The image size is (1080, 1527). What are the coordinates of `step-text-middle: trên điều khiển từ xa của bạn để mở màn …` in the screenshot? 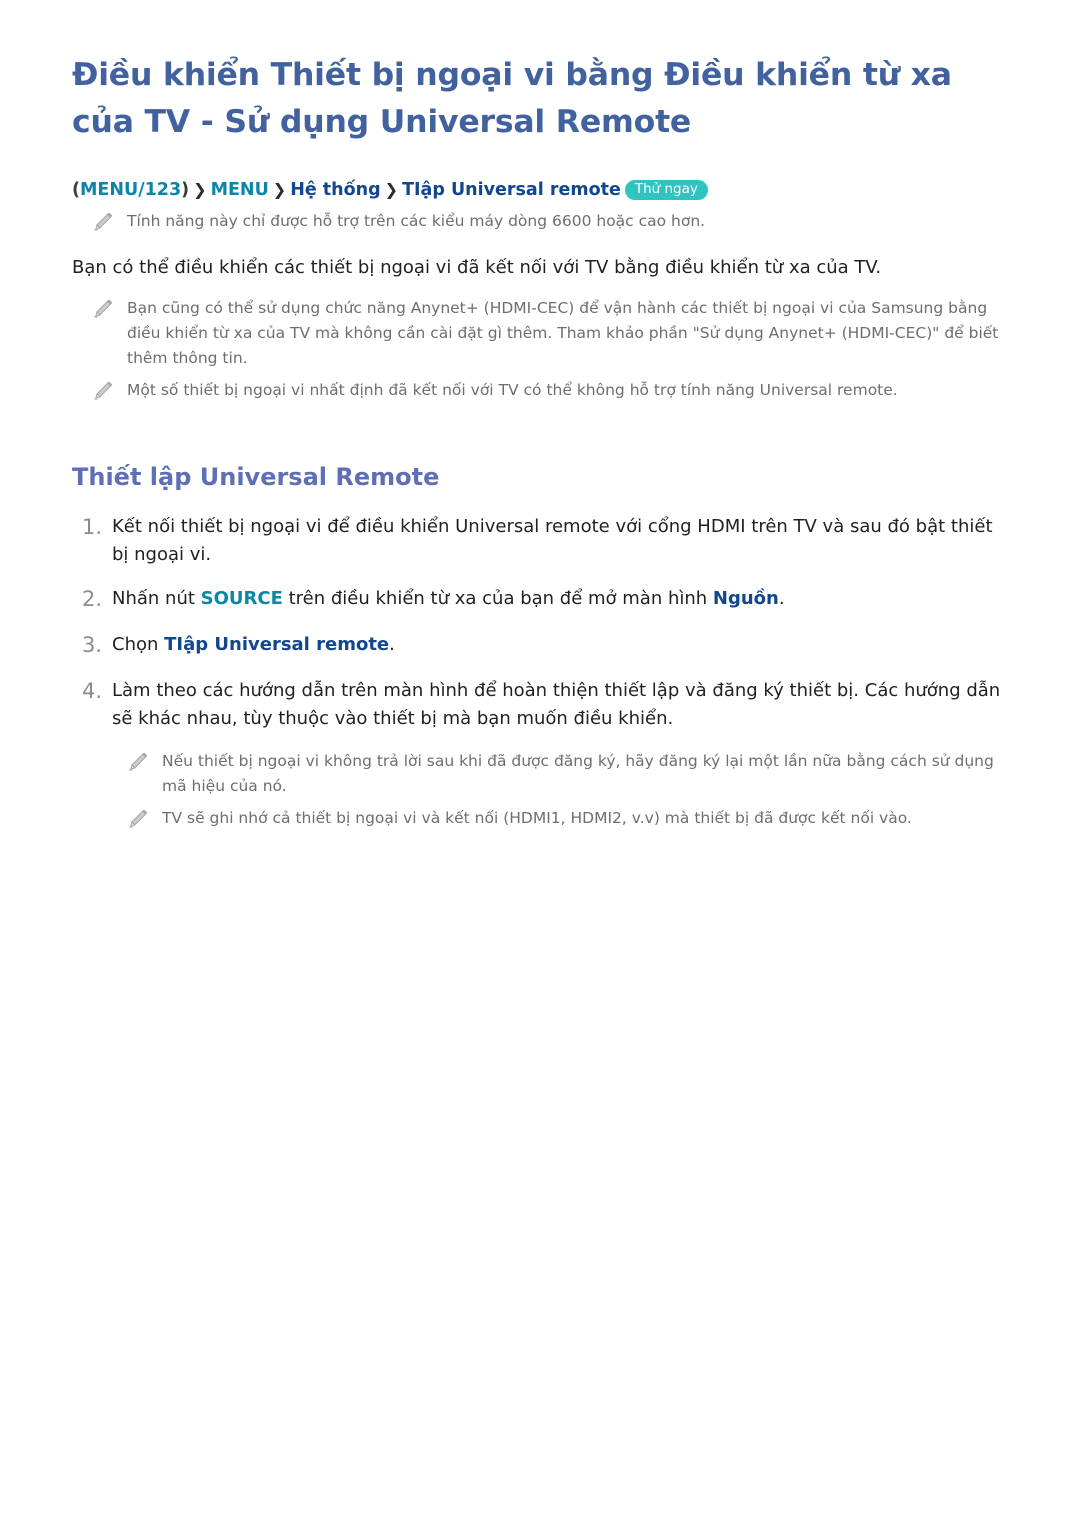 It's located at (497, 599).